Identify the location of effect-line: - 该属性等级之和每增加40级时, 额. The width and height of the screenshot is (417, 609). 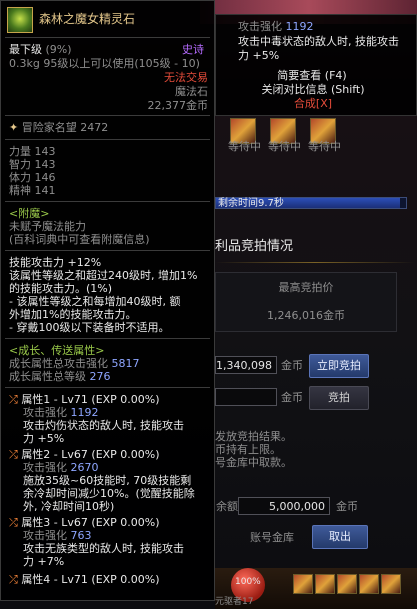
(95, 301).